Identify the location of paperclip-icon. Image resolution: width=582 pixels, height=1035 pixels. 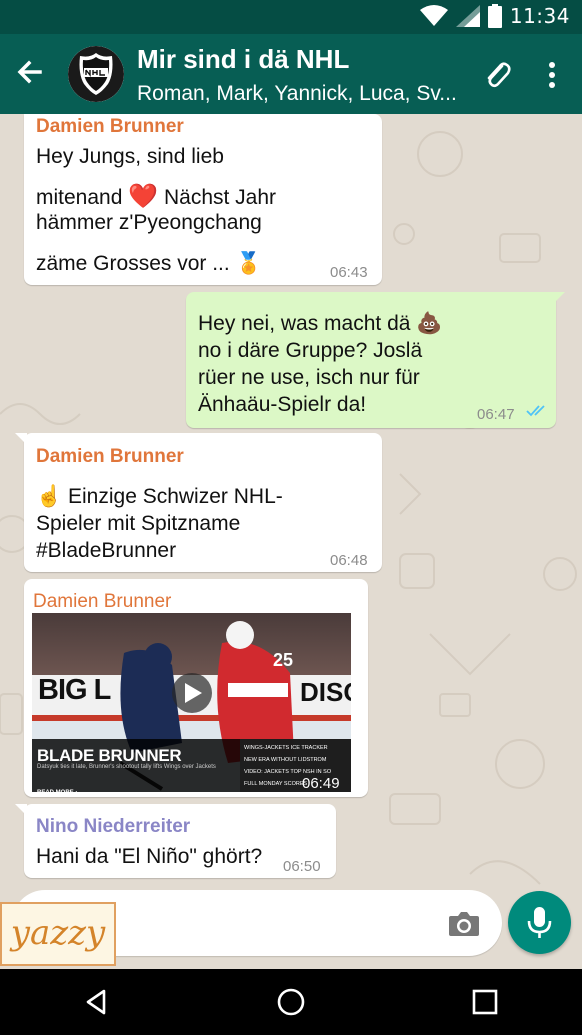
(499, 75).